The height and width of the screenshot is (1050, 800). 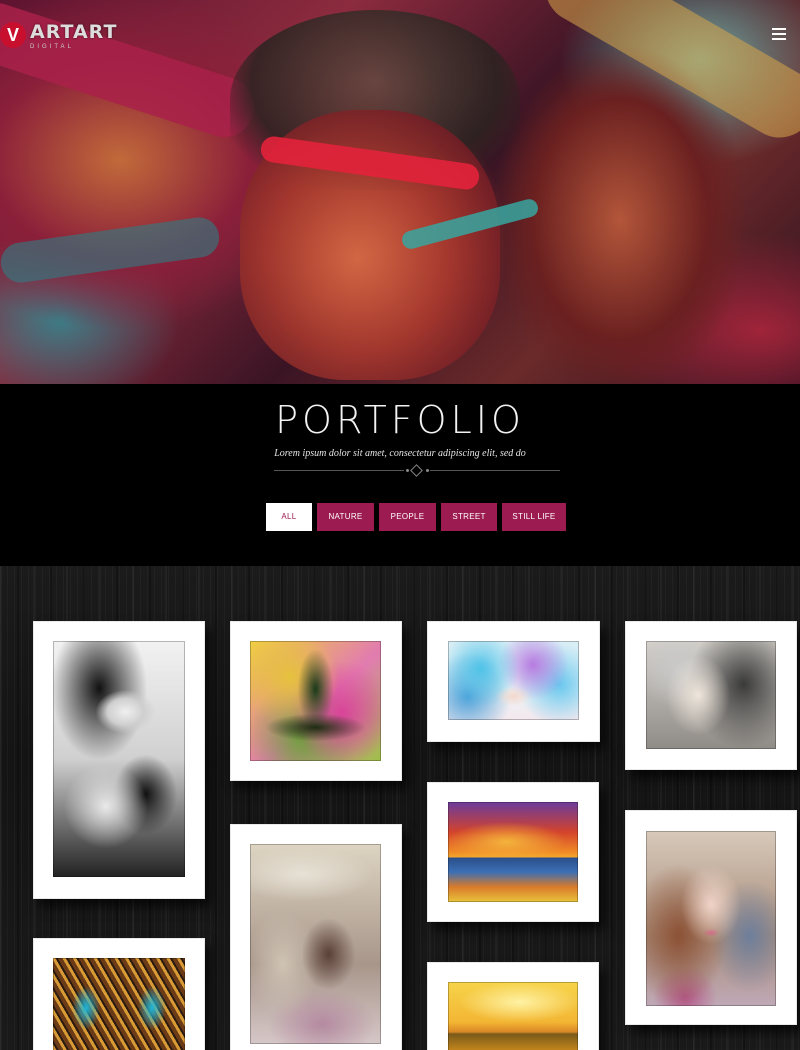 I want to click on page-title: PORTFOLIO, so click(x=400, y=420).